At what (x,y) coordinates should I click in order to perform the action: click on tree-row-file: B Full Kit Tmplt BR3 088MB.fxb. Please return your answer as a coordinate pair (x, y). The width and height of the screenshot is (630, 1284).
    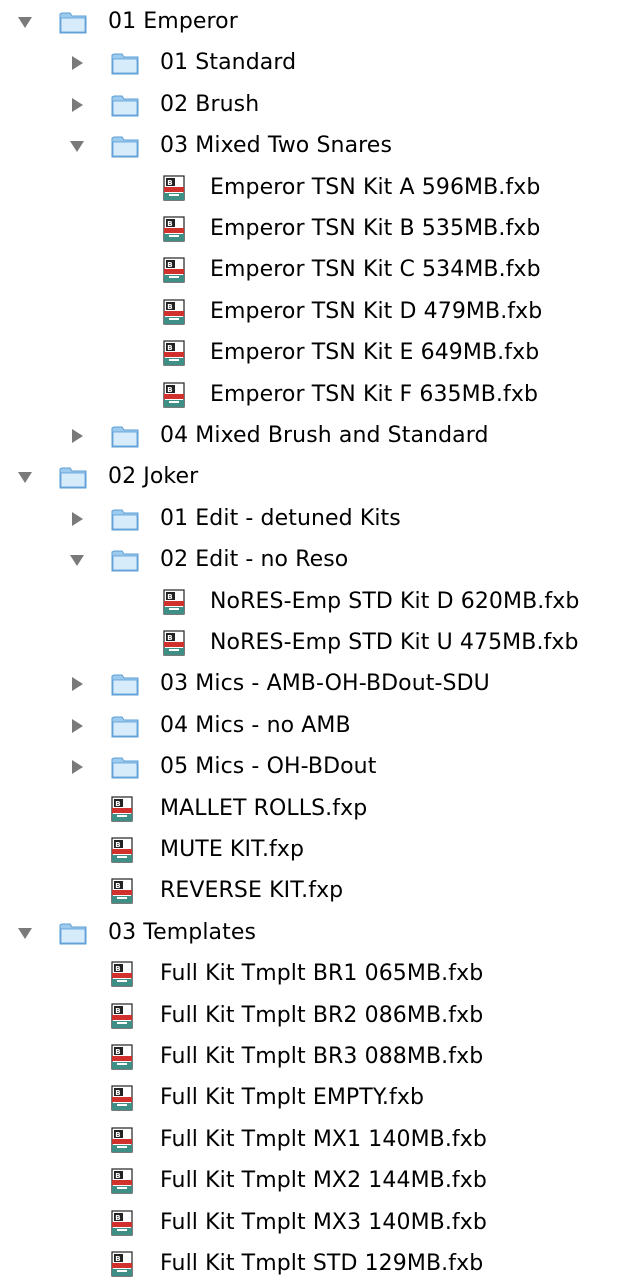
    Looking at the image, I should click on (315, 1057).